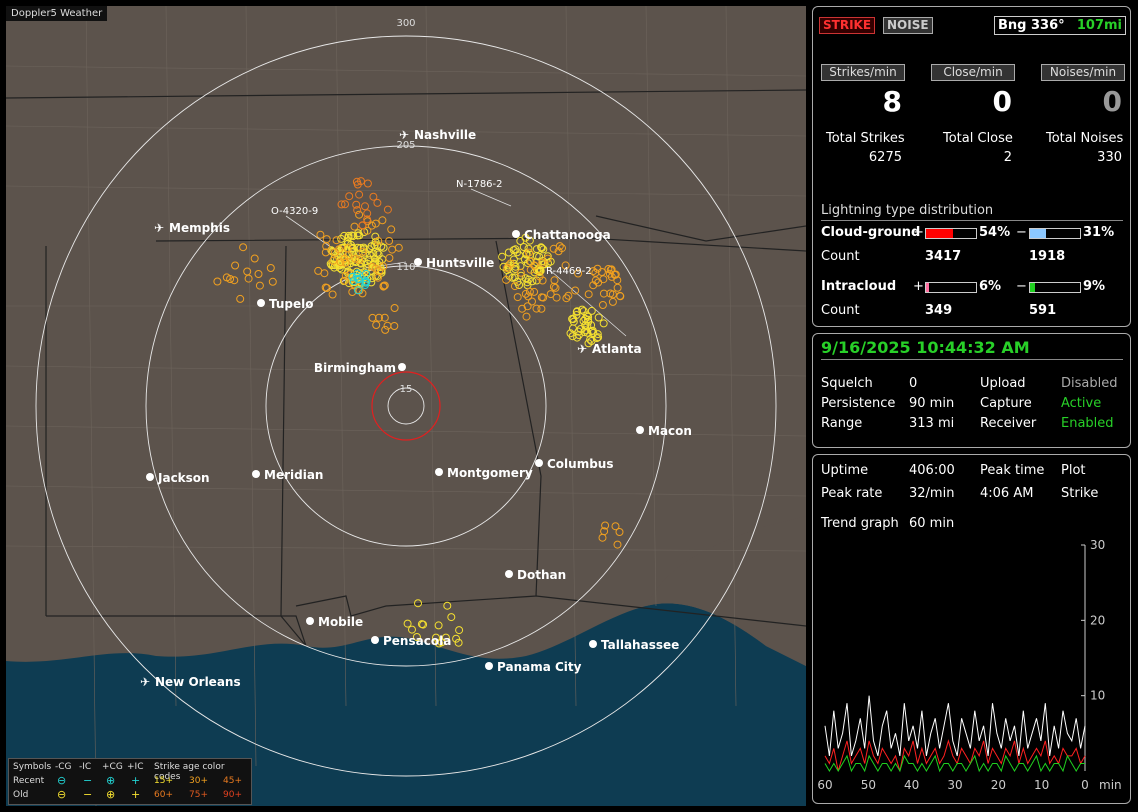  Describe the element at coordinates (62, 794) in the screenshot. I see `neg-cg-old-icon: ⊖` at that location.